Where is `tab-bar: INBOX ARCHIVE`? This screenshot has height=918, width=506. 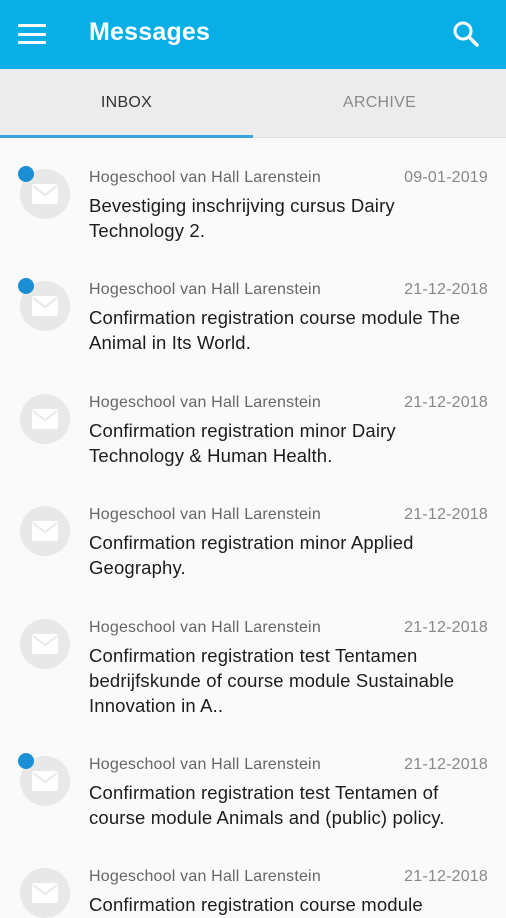
tab-bar: INBOX ARCHIVE is located at coordinates (253, 103).